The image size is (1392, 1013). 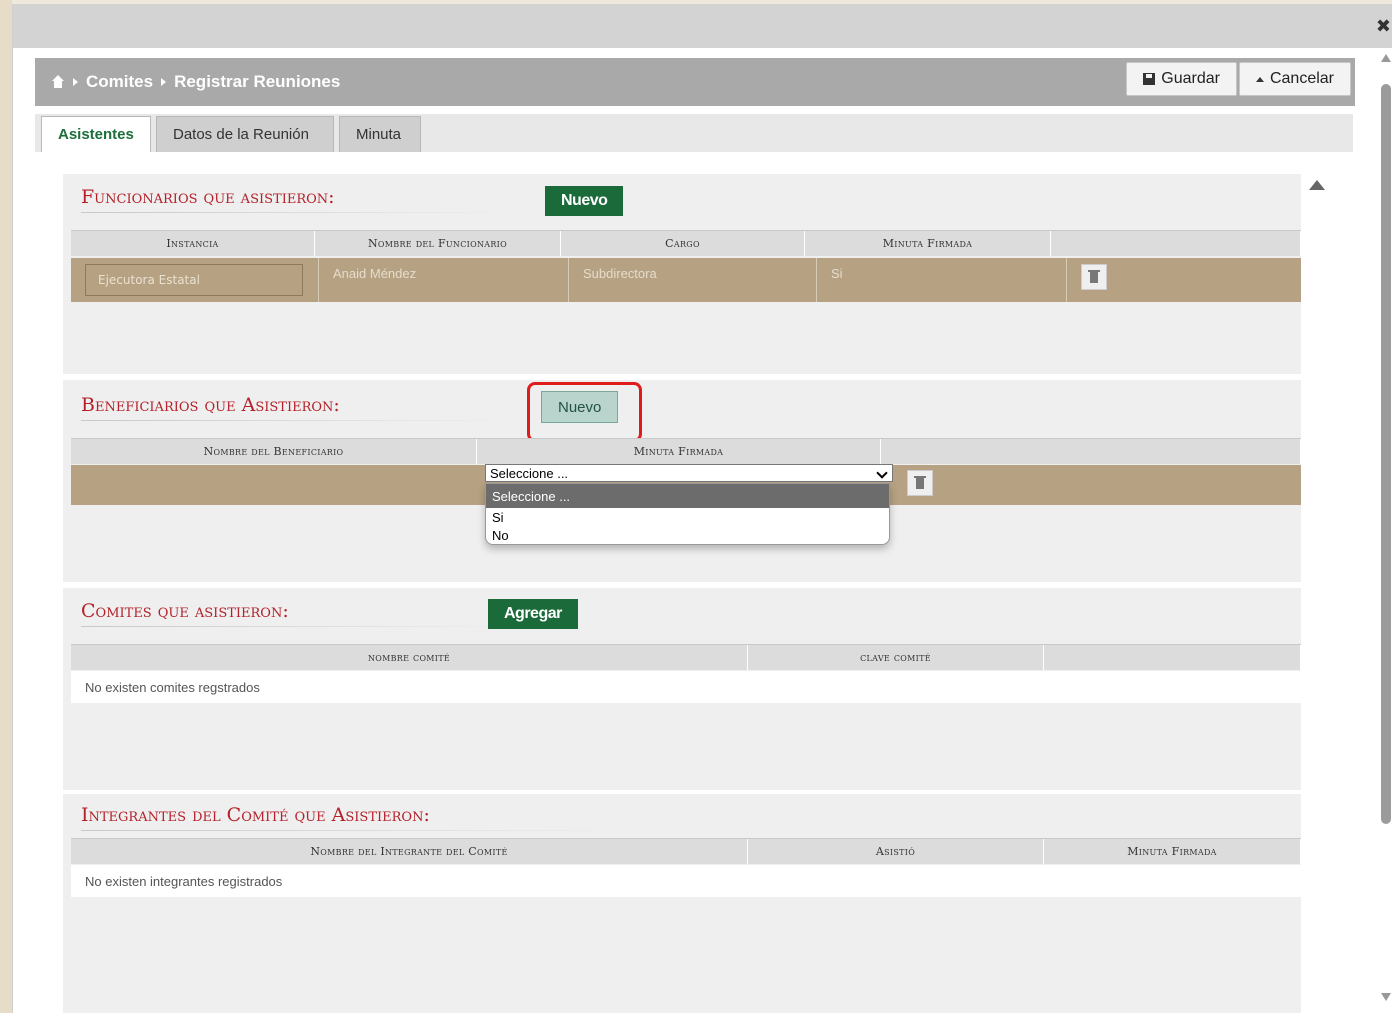 I want to click on breadcrumb-item-comites: Comites, so click(x=119, y=82).